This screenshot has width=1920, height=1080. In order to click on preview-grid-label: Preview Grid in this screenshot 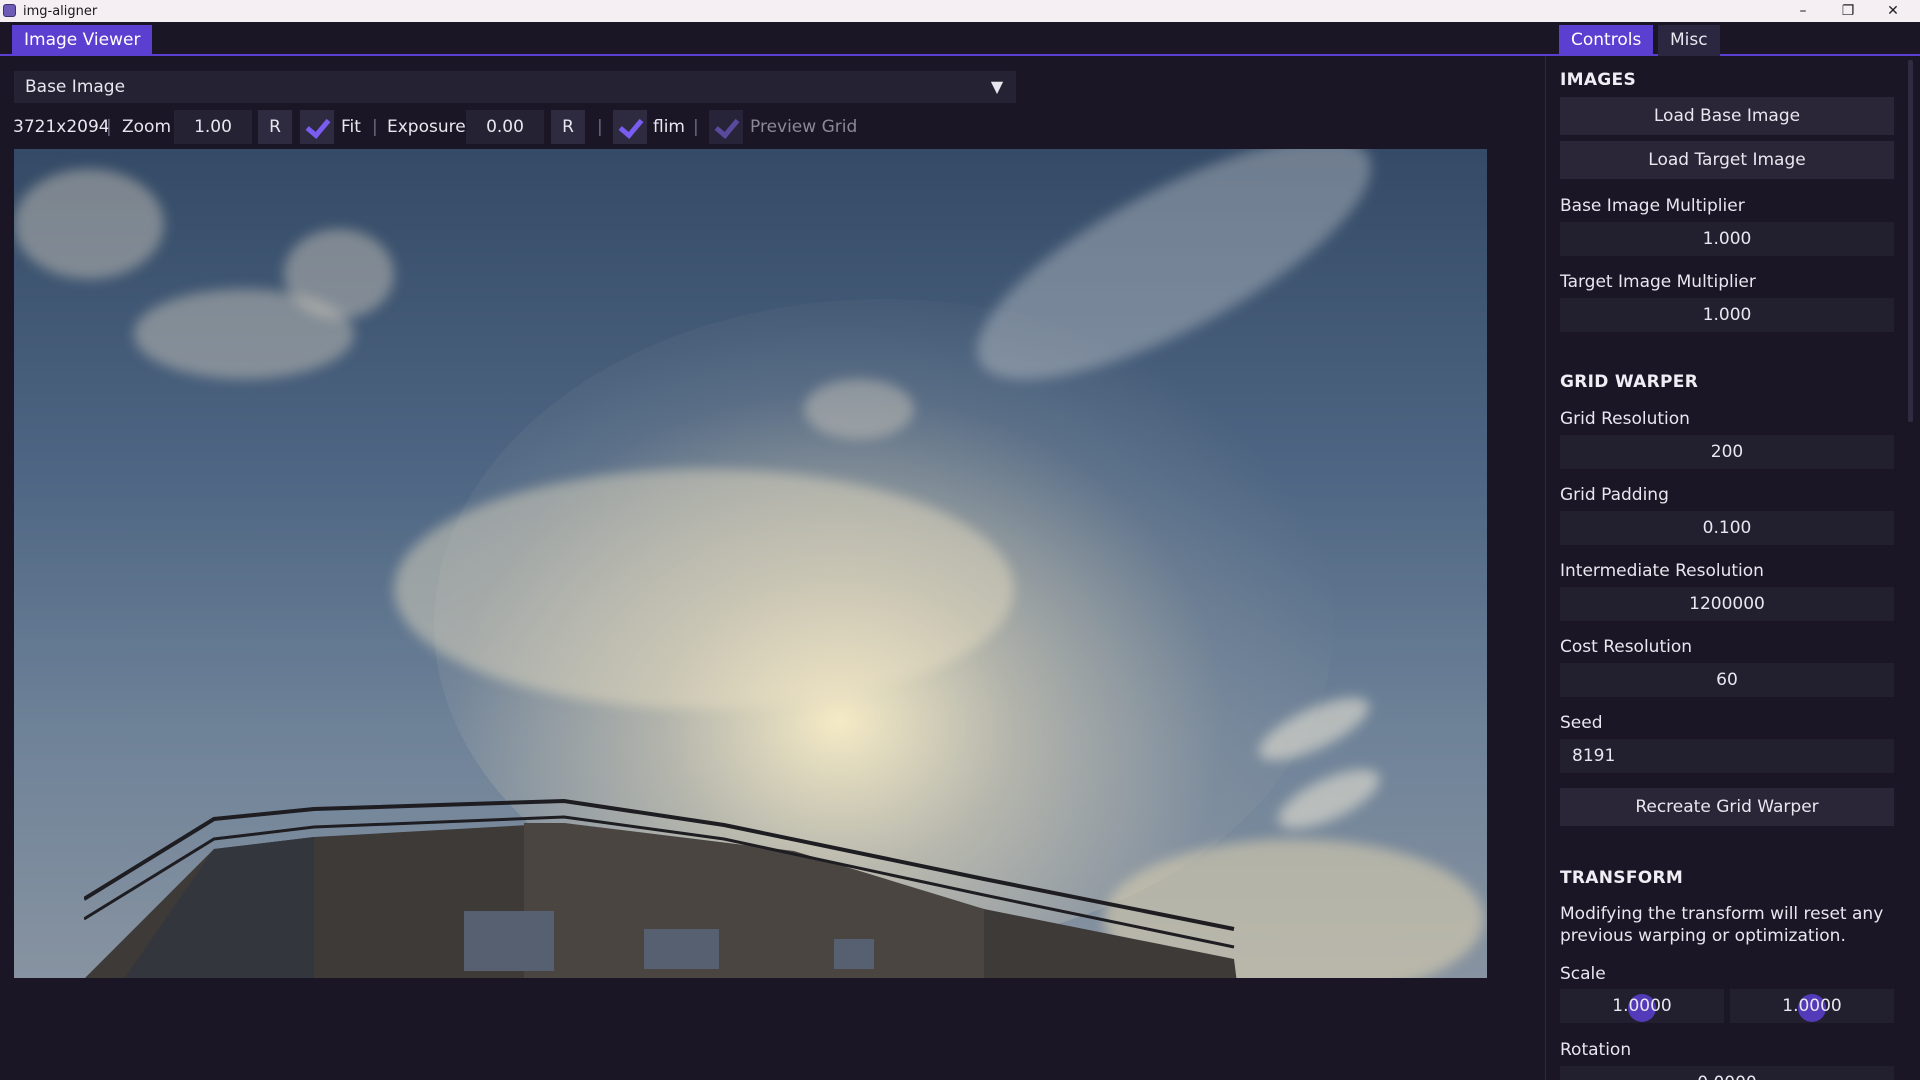, I will do `click(804, 127)`.